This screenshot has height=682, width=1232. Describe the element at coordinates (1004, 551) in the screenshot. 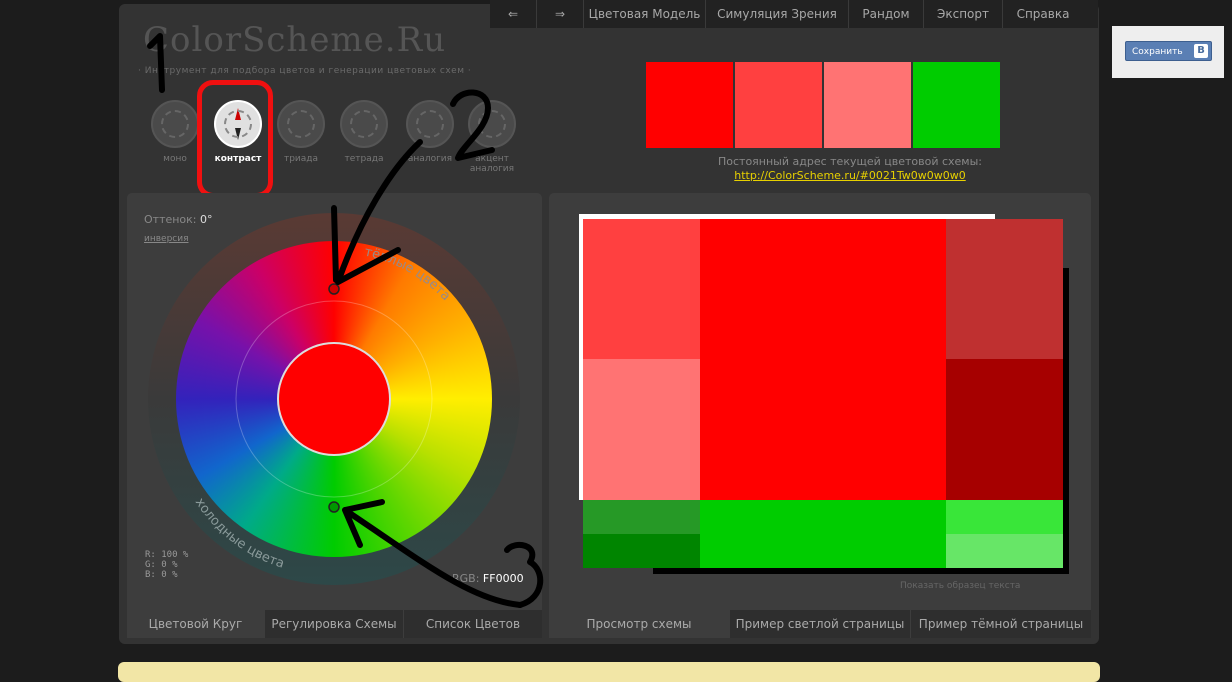

I see `preview-comp-light2` at that location.